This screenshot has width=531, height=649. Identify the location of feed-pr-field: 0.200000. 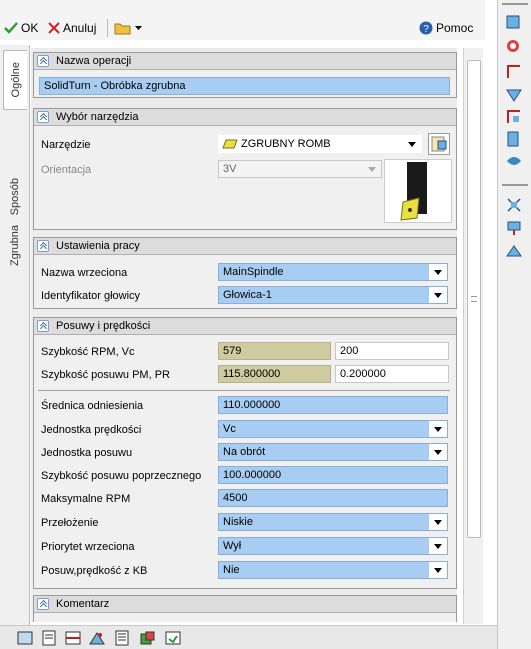
(392, 374).